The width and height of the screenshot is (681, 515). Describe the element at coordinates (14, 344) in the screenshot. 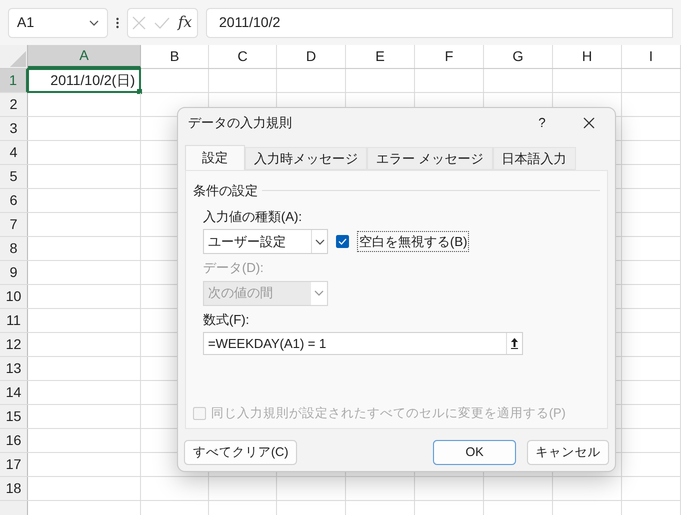

I see `row-header: 12` at that location.